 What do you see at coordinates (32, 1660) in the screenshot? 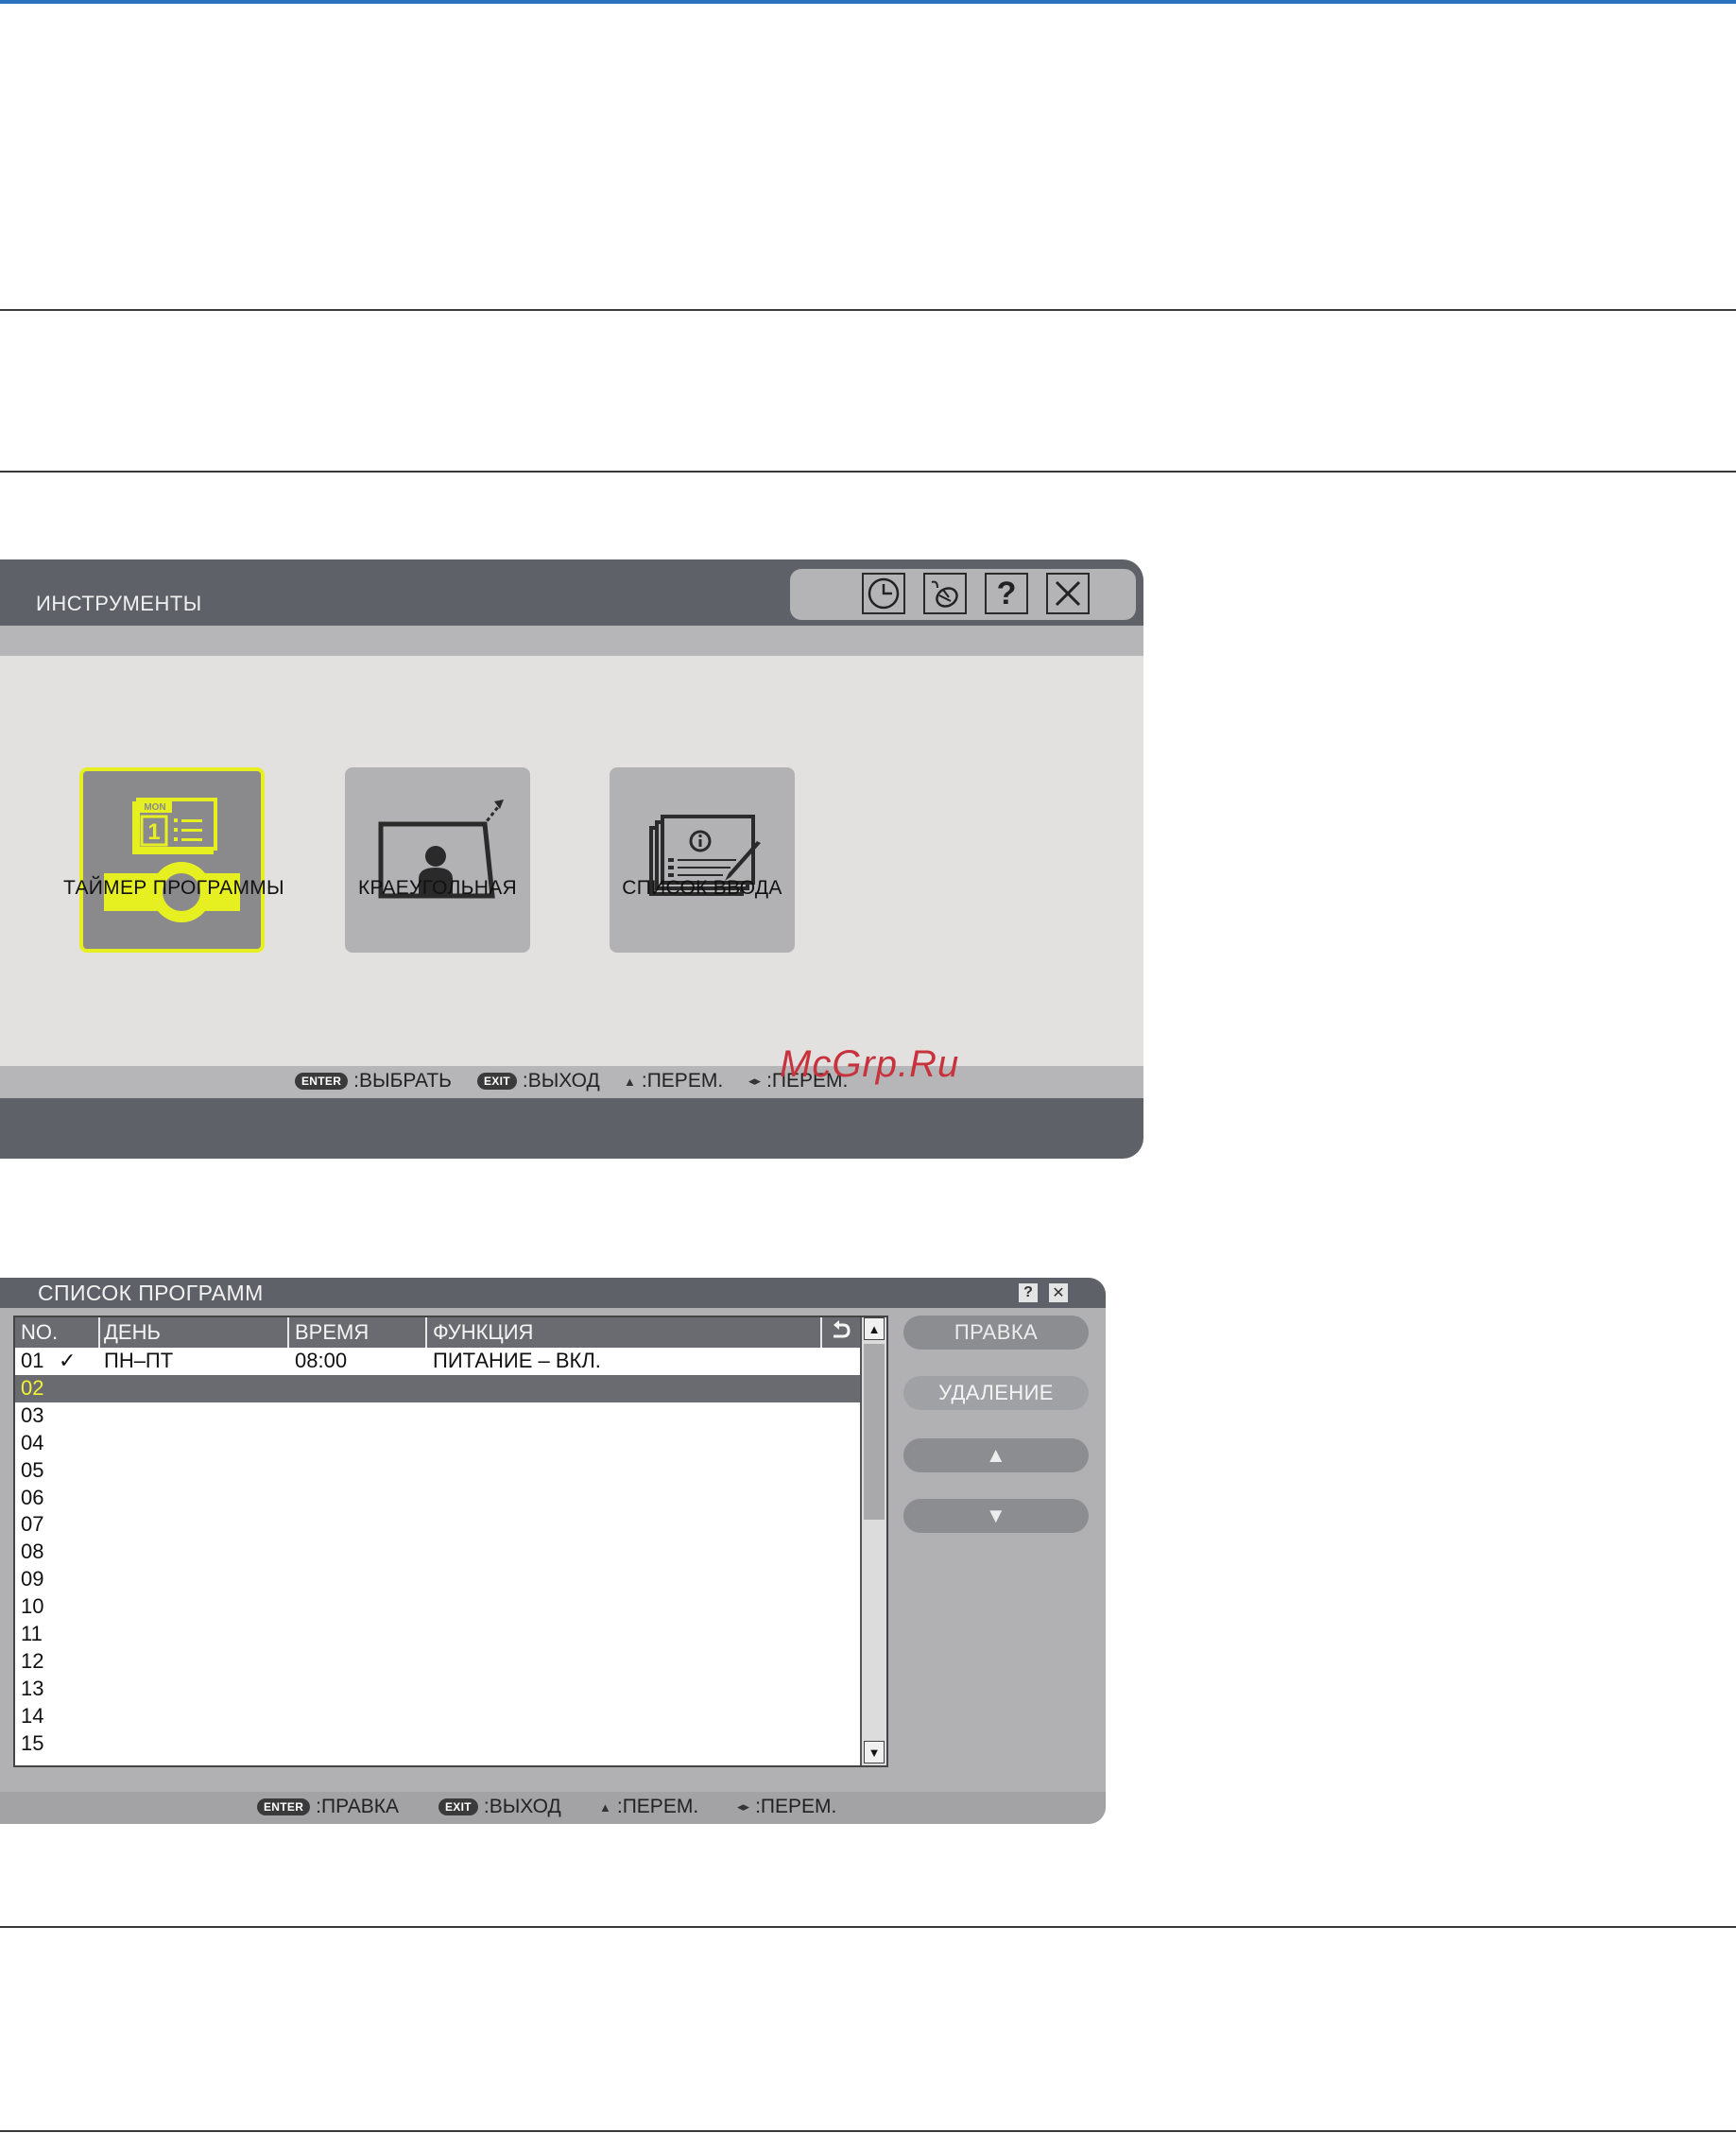
I see `row-no: 12` at bounding box center [32, 1660].